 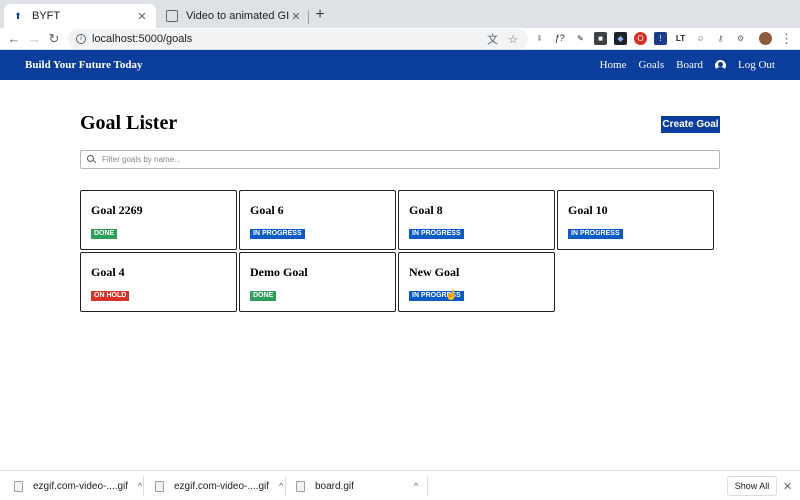 I want to click on dark-ext-icon: ◆, so click(x=620, y=38).